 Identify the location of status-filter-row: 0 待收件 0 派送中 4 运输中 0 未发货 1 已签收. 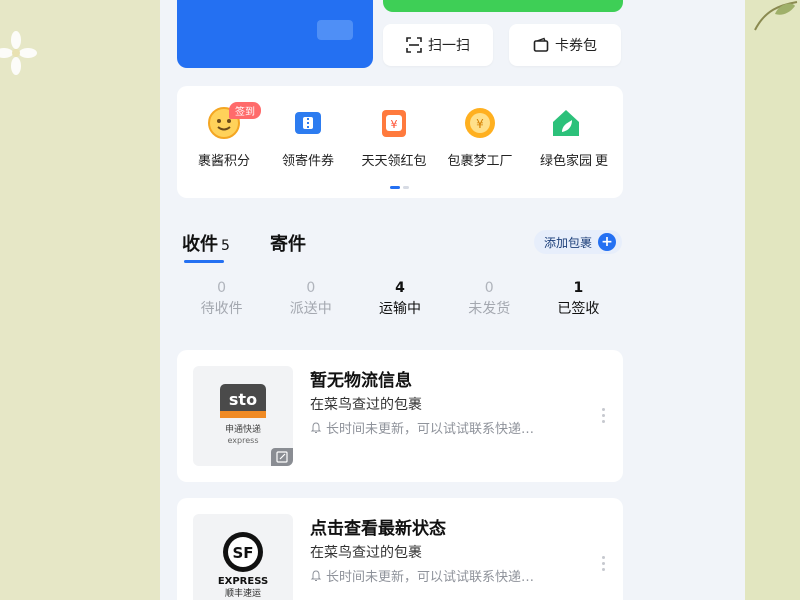
(400, 305).